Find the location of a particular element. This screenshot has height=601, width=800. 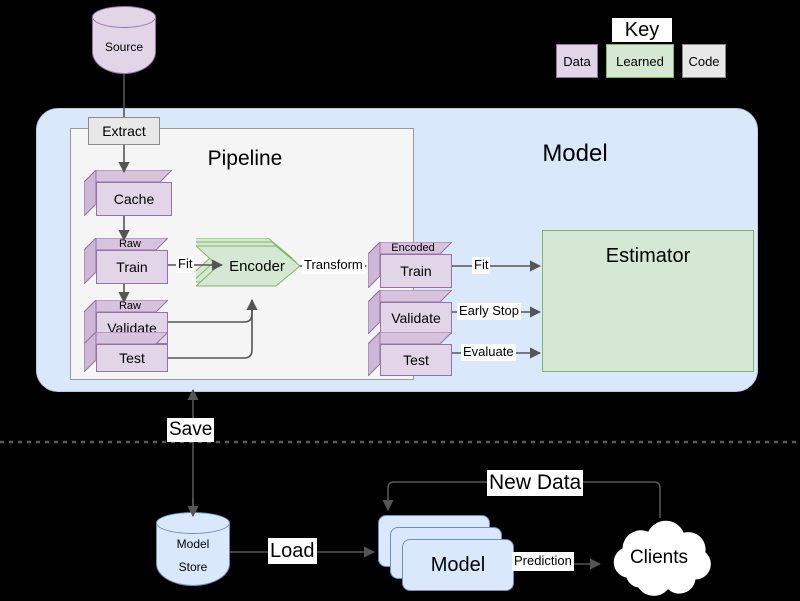

key-swatch-learned: Learned is located at coordinates (640, 61).